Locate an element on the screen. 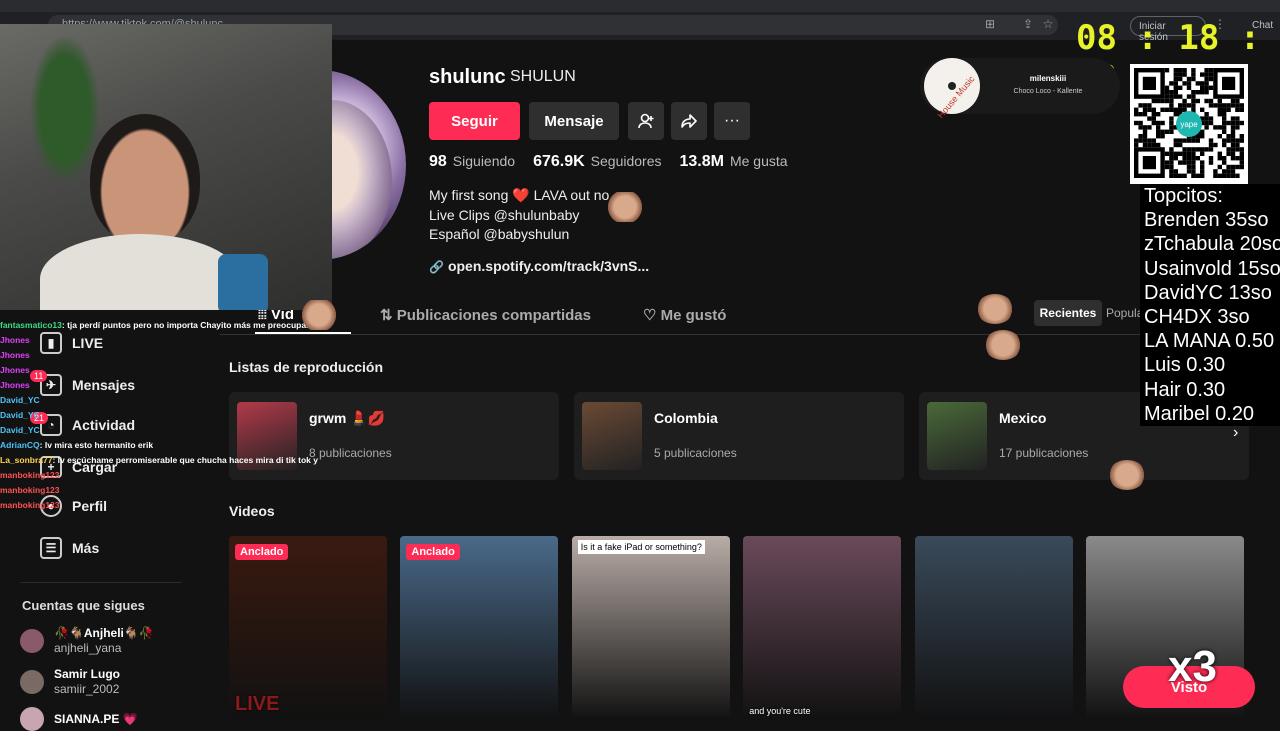  video-card: Anclado is located at coordinates (479, 628).